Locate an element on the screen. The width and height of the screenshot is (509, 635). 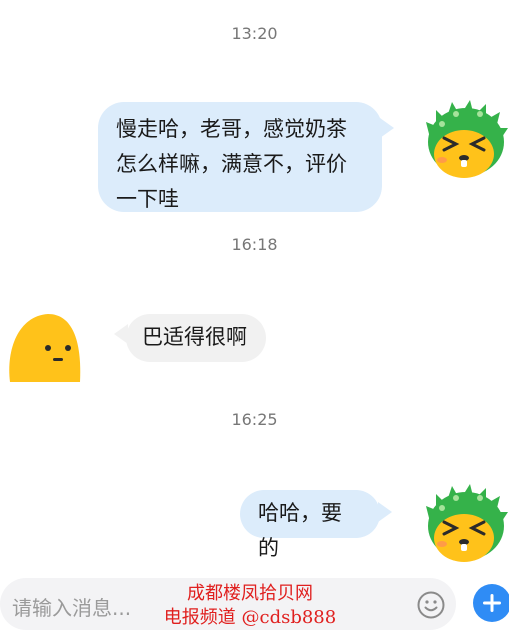
message-line: 巴适得很啊 is located at coordinates (194, 337).